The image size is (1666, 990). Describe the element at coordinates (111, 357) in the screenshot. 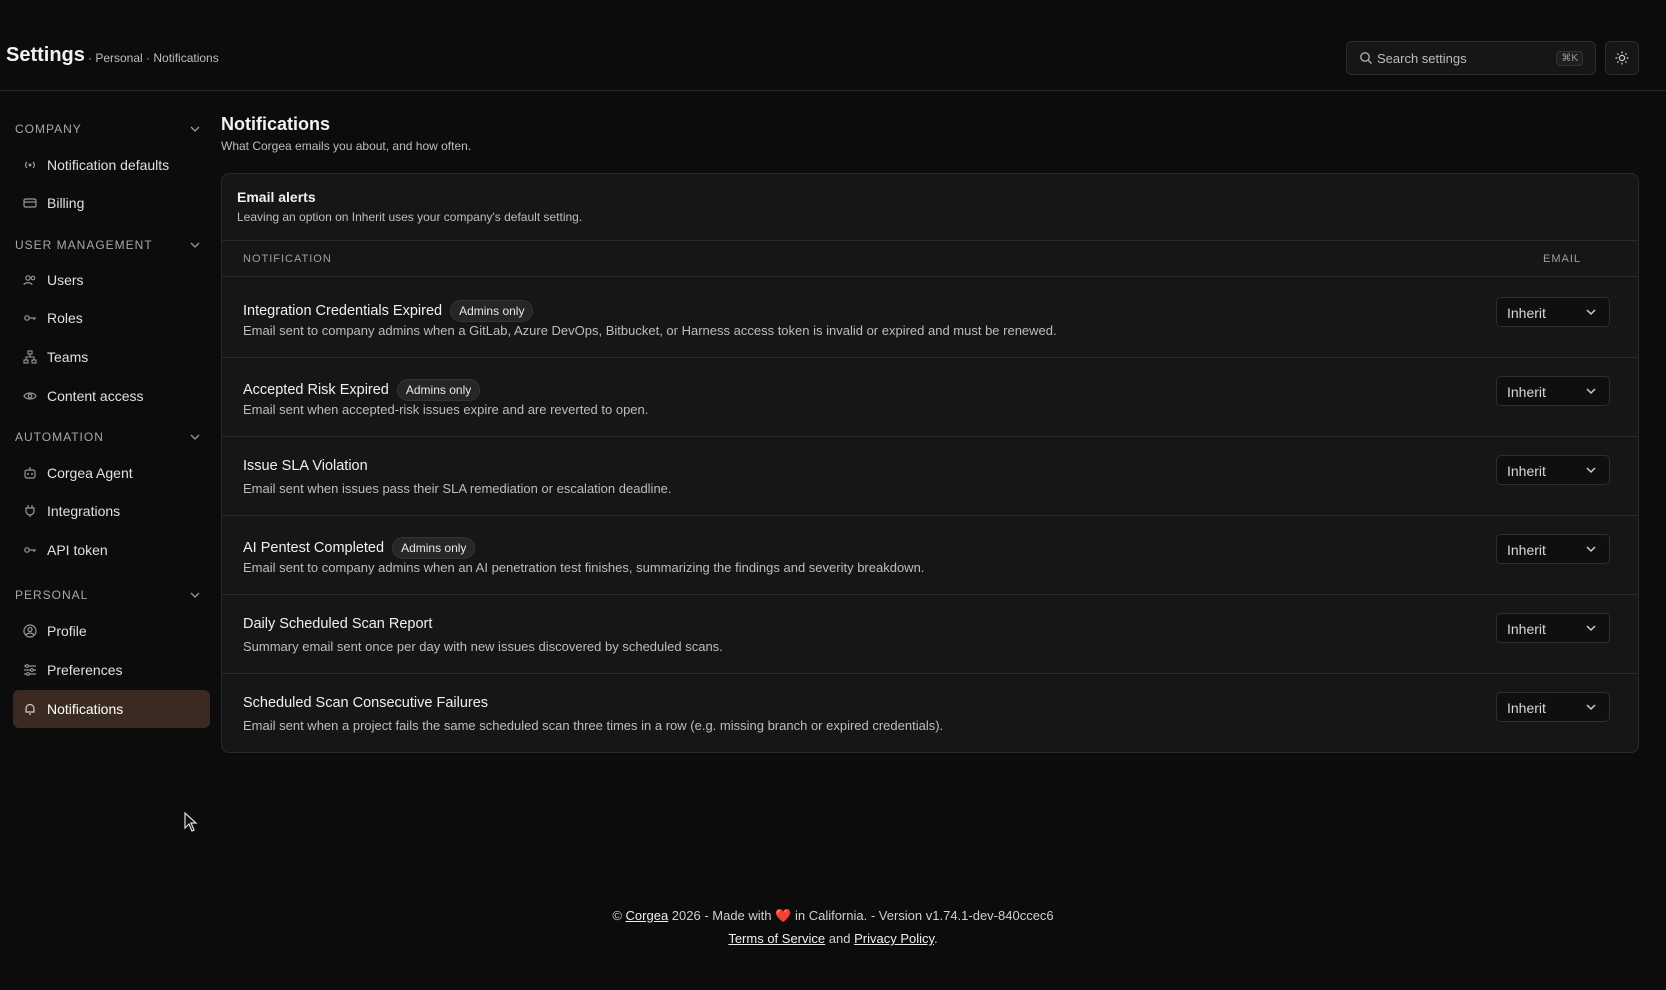

I see `sidebar-item-teams: Teams` at that location.